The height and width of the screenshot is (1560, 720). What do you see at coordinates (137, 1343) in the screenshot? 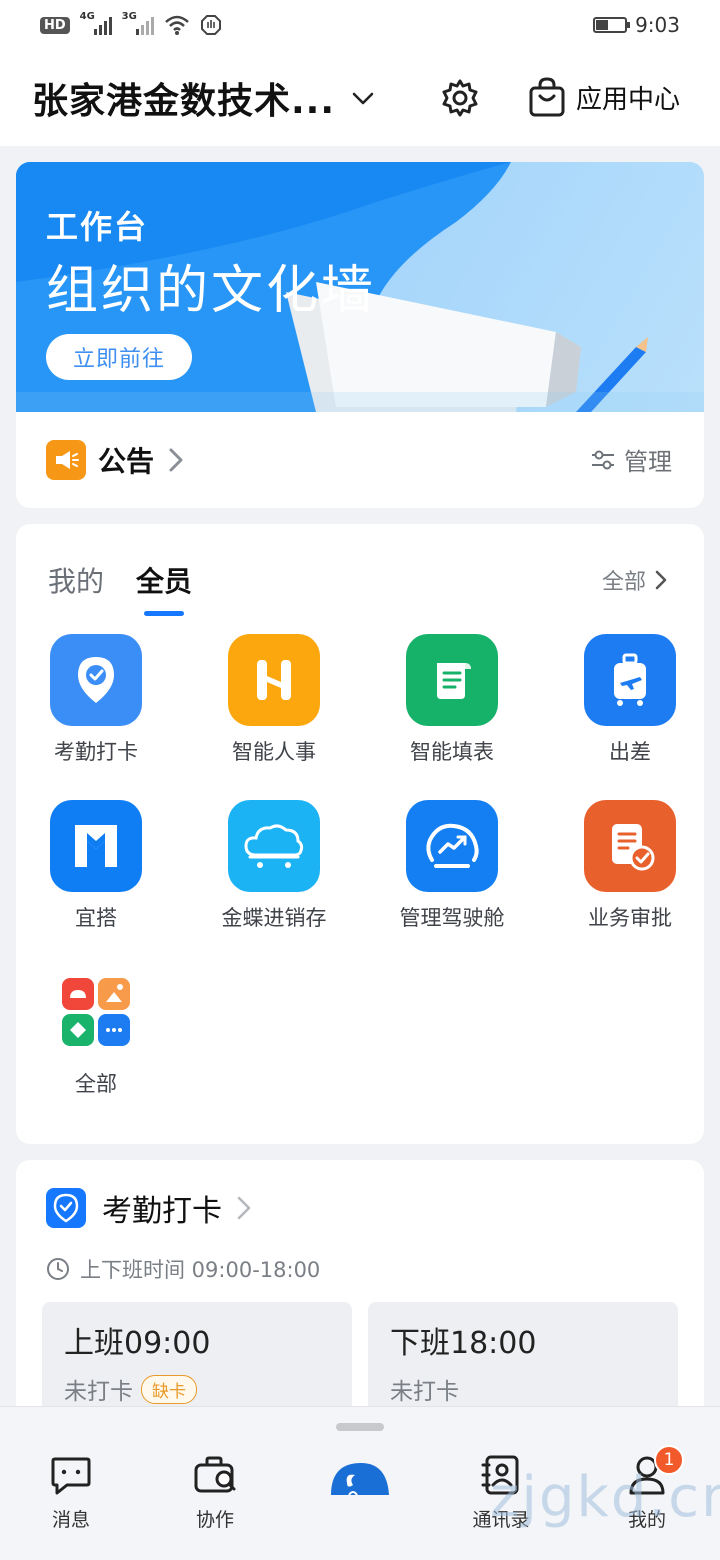
I see `check-in-title: 上班09:00` at bounding box center [137, 1343].